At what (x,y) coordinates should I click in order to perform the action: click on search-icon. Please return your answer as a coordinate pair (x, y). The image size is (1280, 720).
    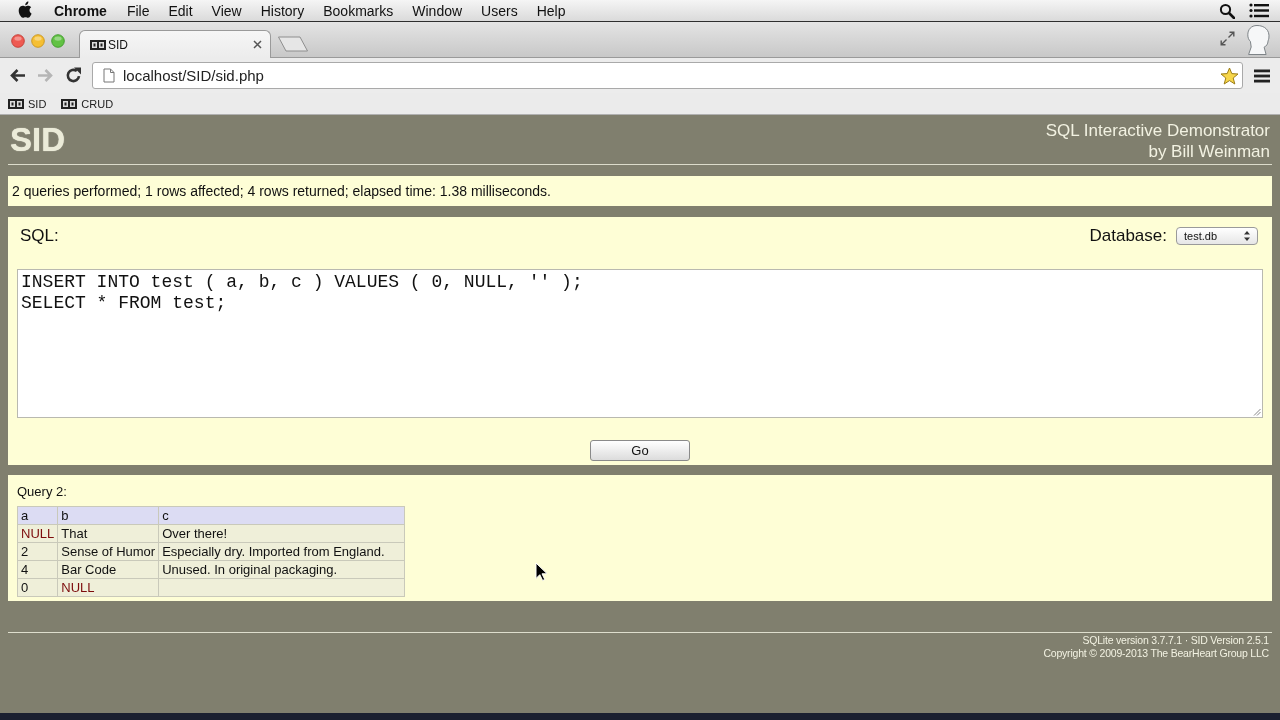
    Looking at the image, I should click on (1227, 10).